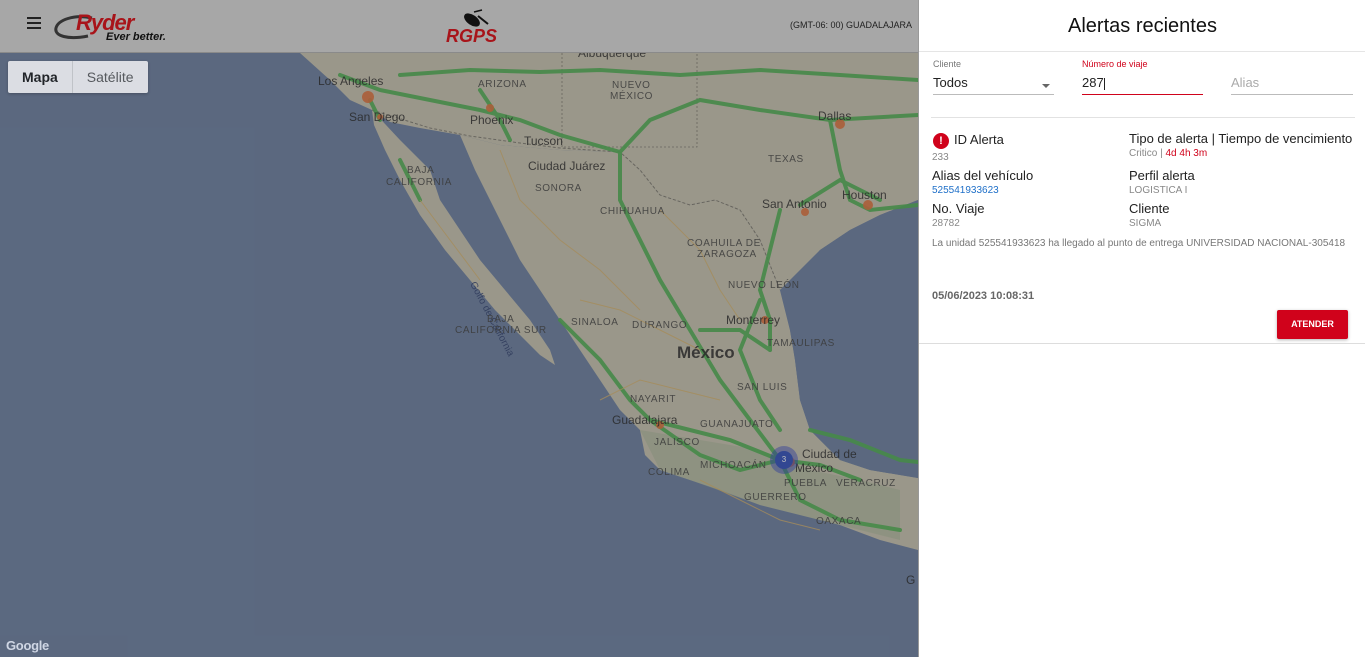  I want to click on viaje-filter-label: Número de viaje, so click(1115, 64).